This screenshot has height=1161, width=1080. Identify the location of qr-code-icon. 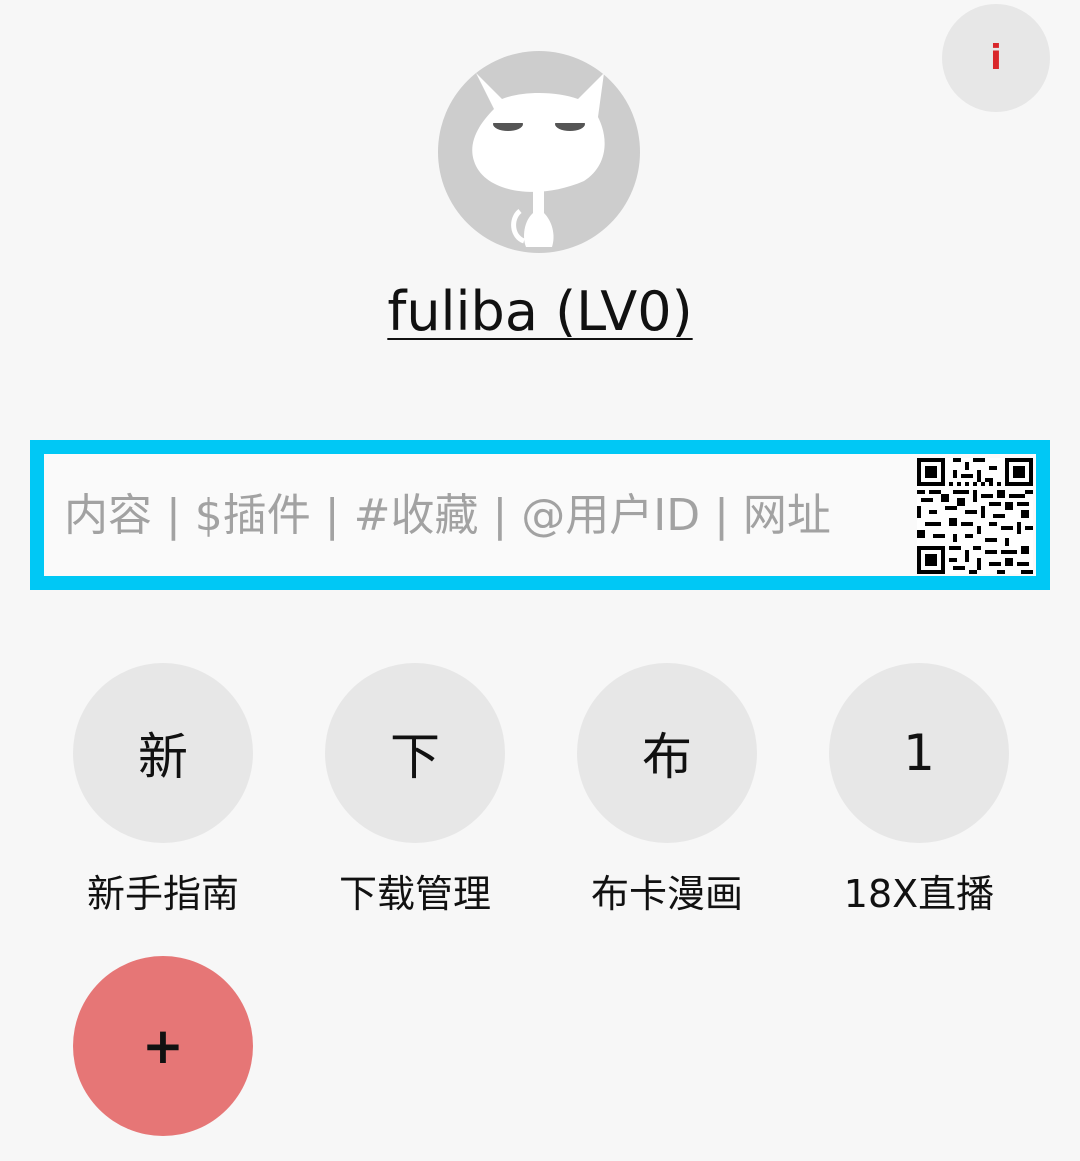
(975, 516).